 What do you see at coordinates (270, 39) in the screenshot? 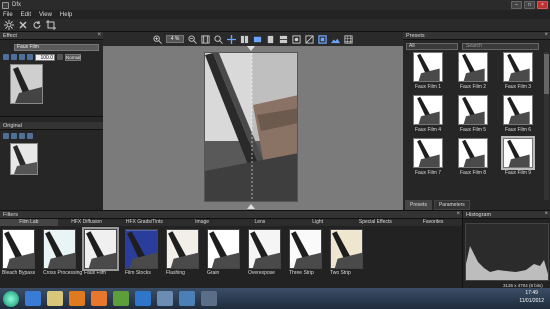
I see `single-view-icon` at bounding box center [270, 39].